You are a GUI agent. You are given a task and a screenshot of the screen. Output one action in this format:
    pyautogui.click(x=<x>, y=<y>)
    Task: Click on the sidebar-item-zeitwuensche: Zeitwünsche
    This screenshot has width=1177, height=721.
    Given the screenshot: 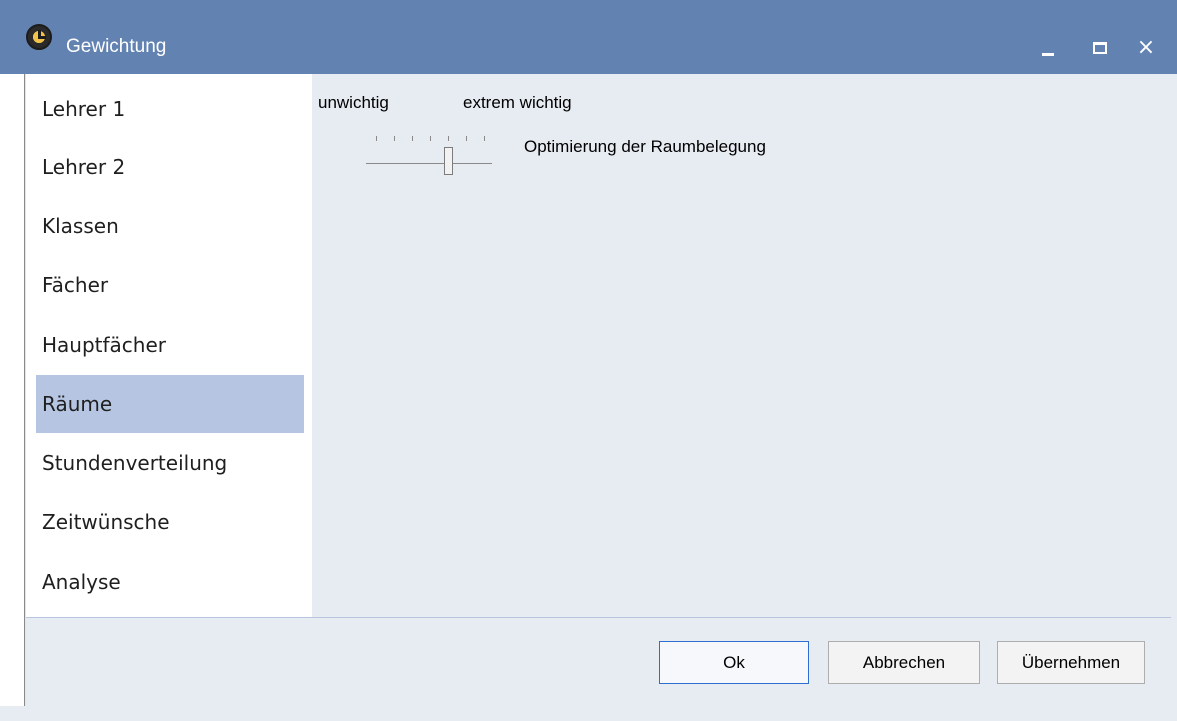 What is the action you would take?
    pyautogui.click(x=170, y=522)
    